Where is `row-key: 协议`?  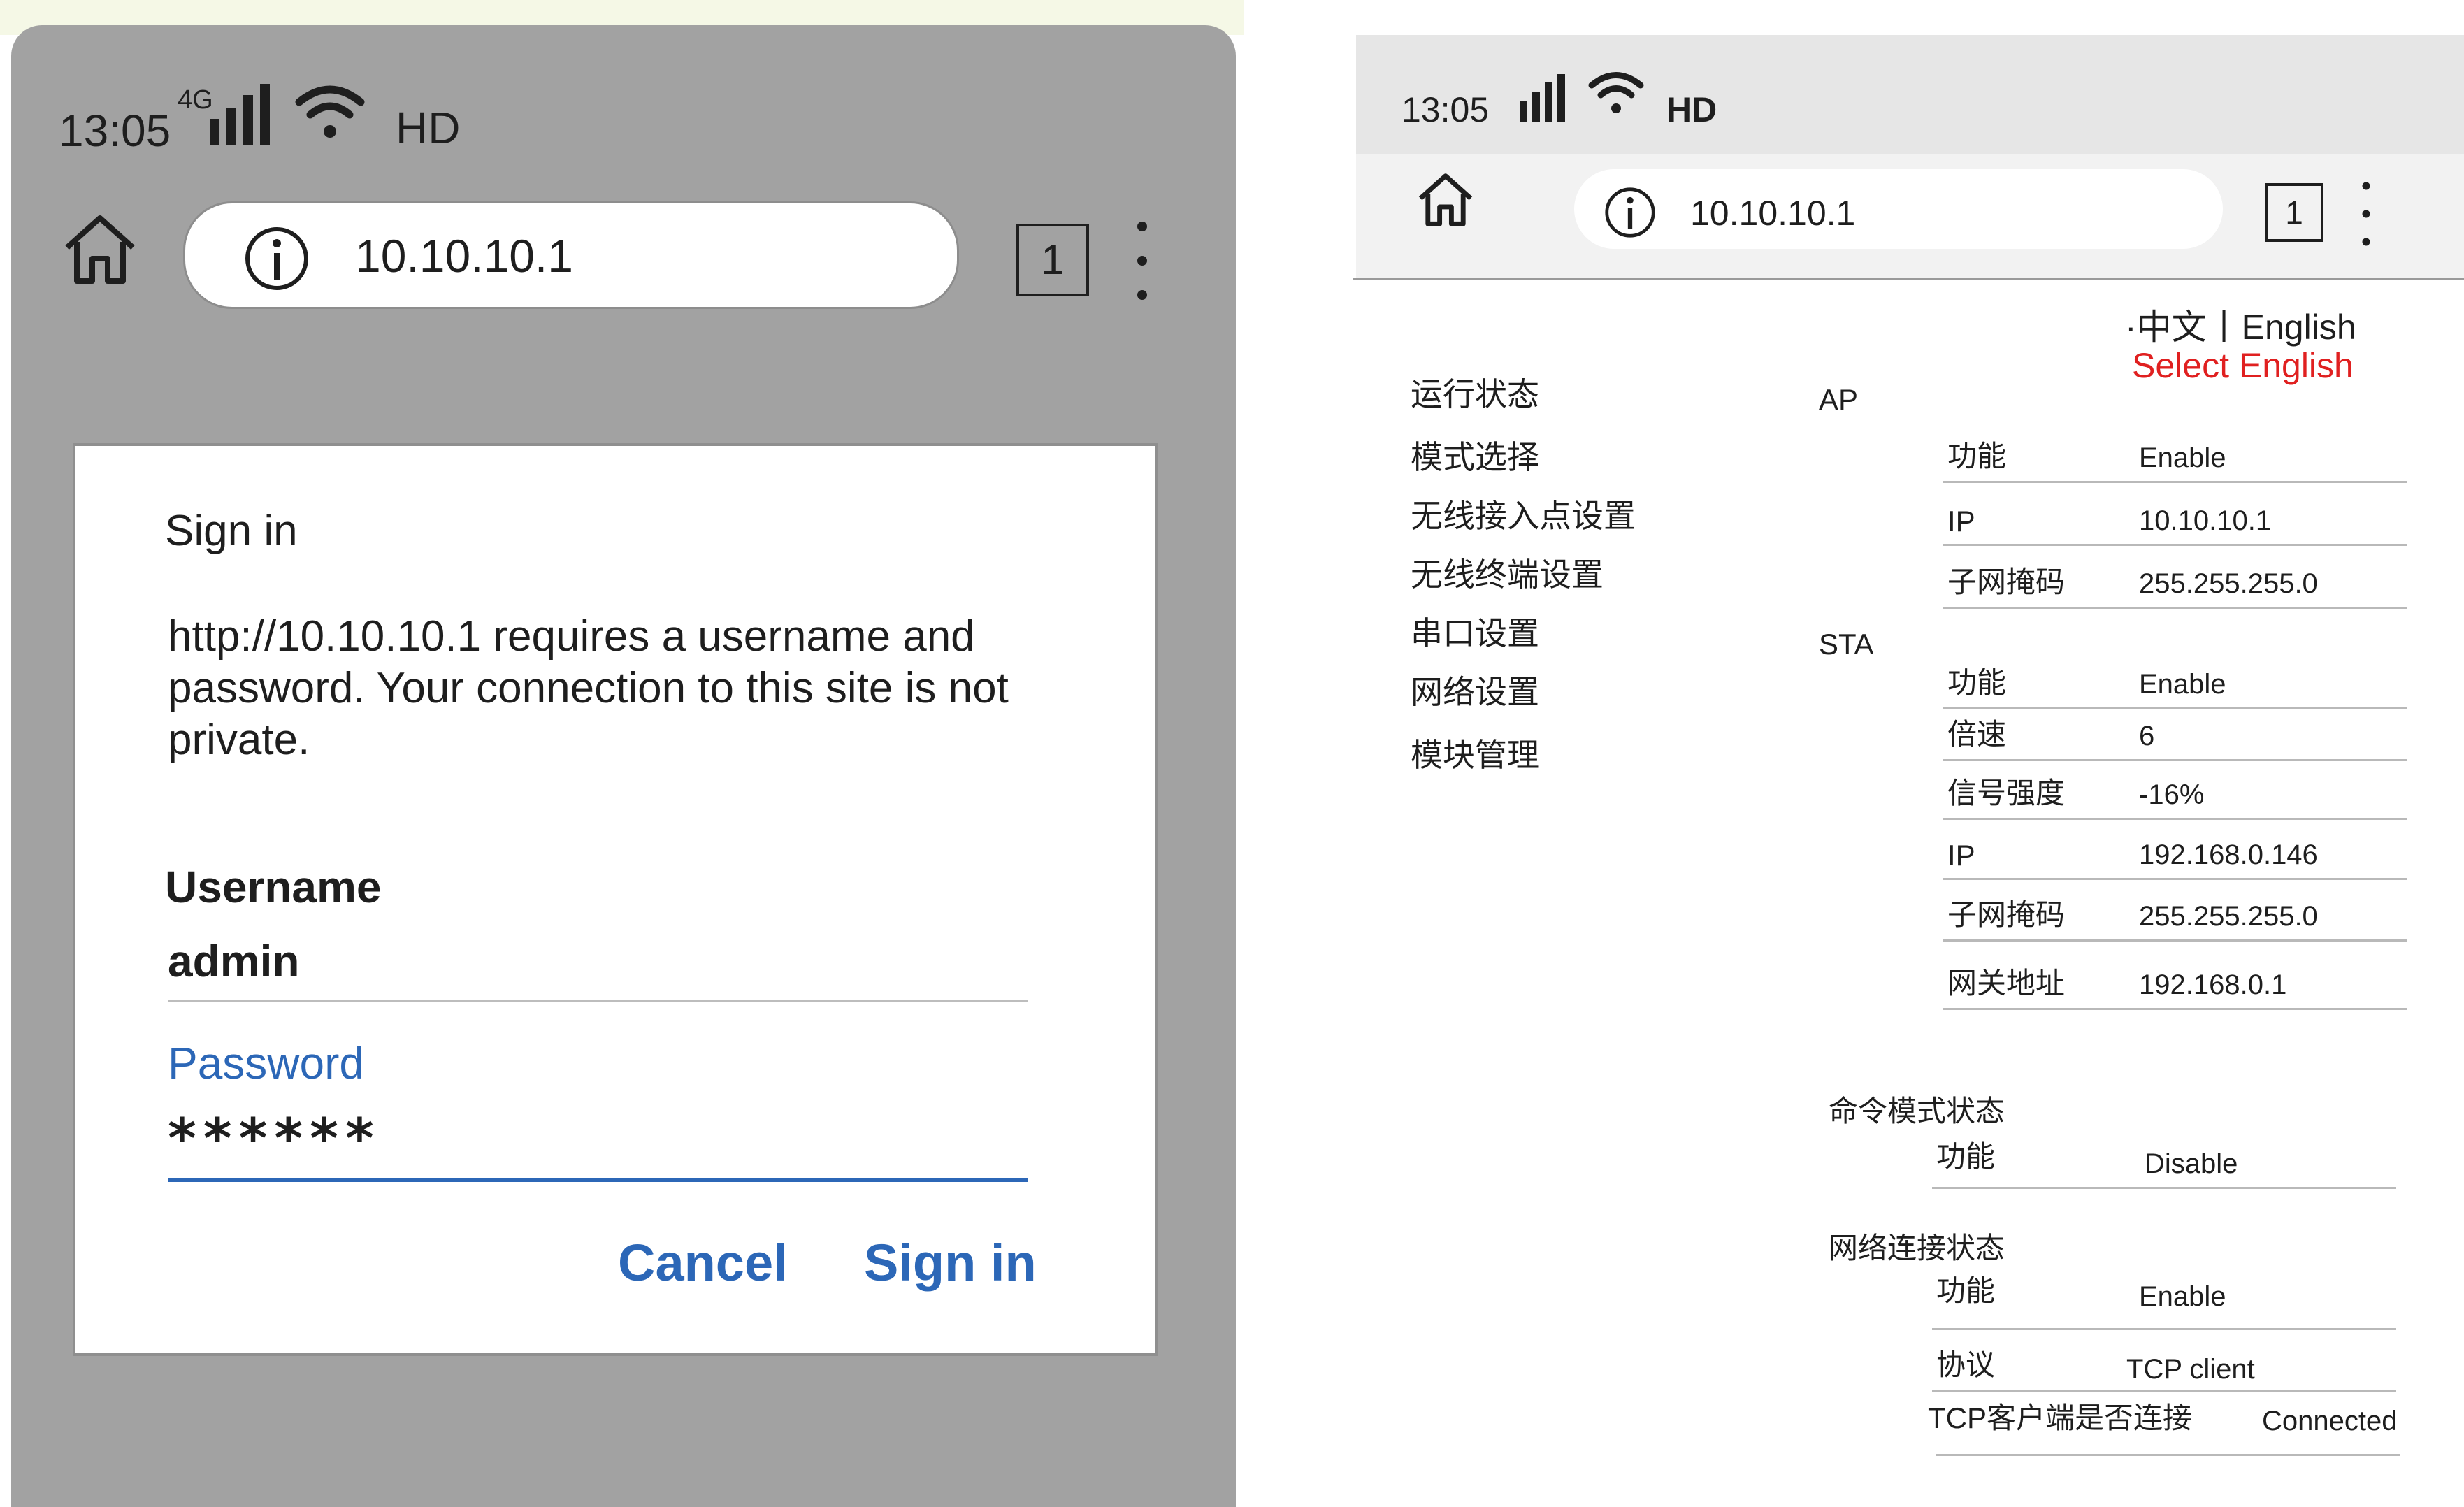 row-key: 协议 is located at coordinates (1966, 1365).